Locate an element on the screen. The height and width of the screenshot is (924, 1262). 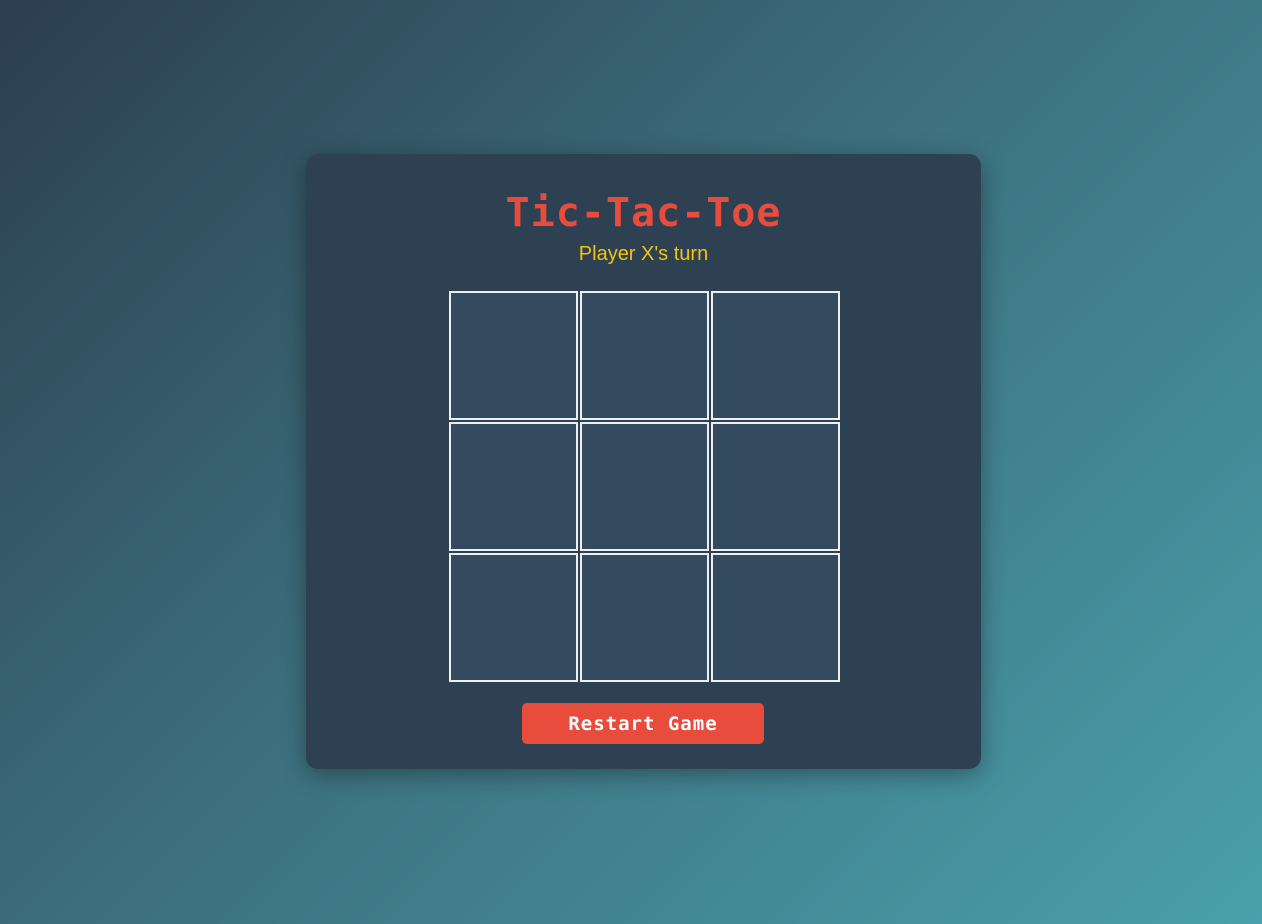
restart-game-button: Restart Game is located at coordinates (643, 723).